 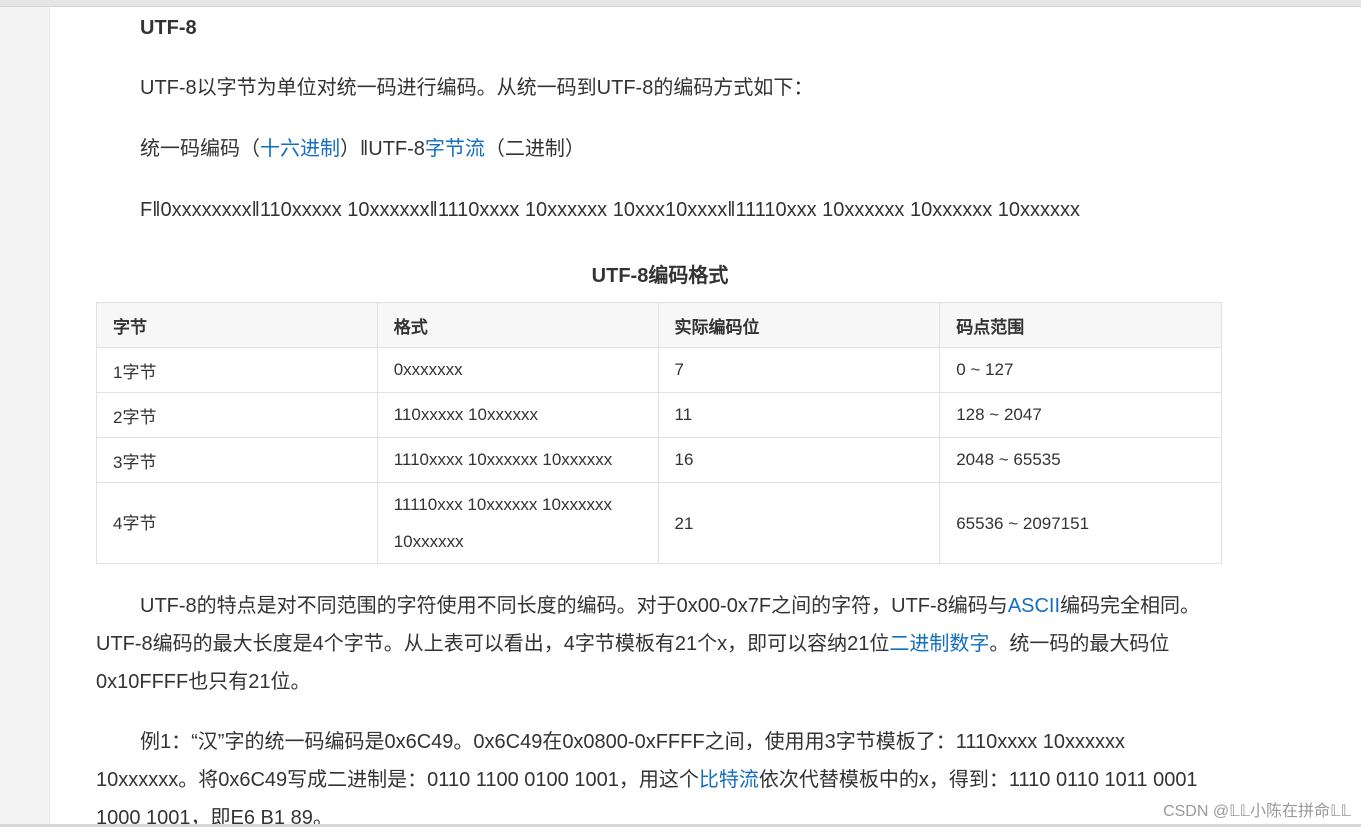 What do you see at coordinates (1080, 325) in the screenshot?
I see `header-range: 码点范围` at bounding box center [1080, 325].